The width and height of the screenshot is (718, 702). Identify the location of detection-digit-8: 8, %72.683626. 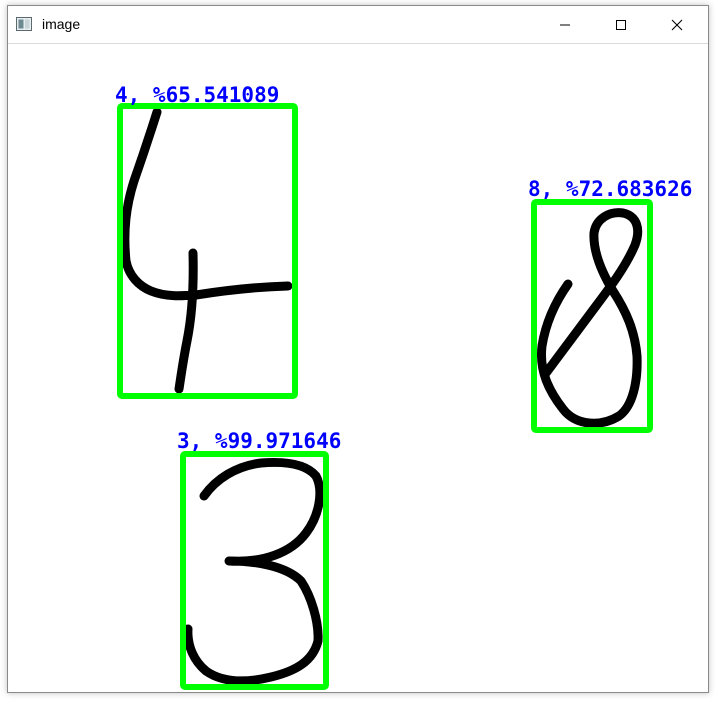
(610, 305).